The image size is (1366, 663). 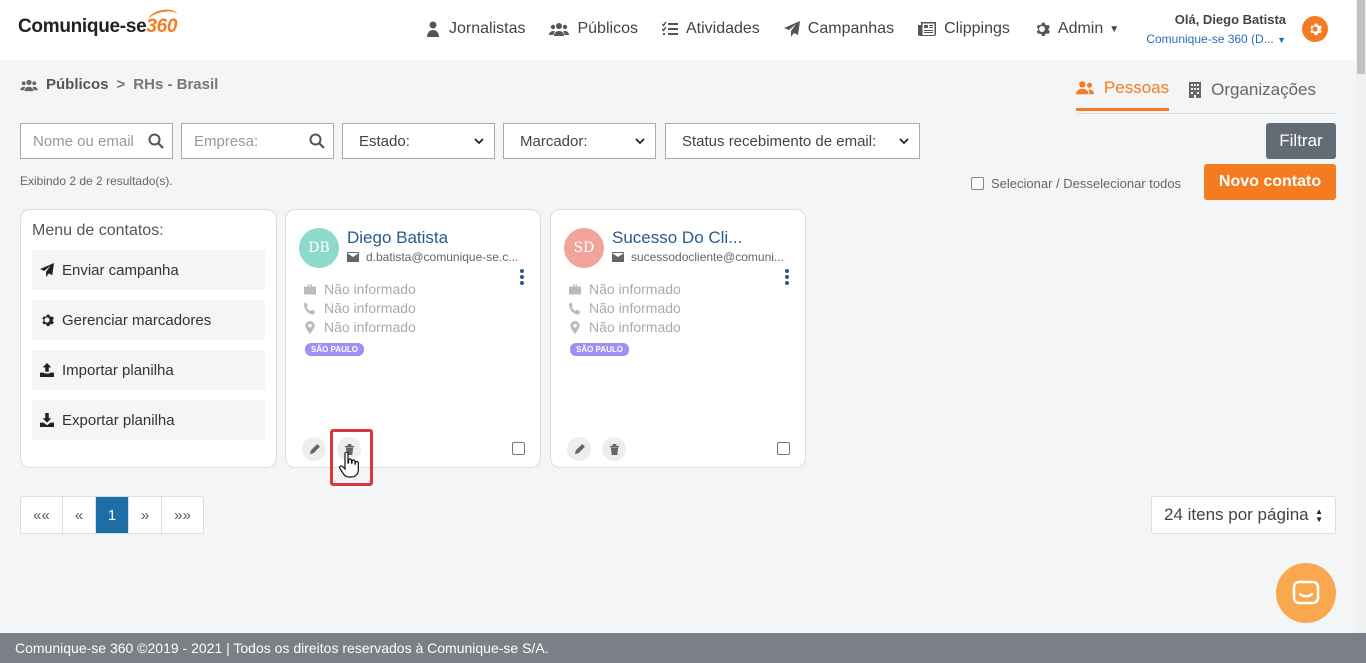 I want to click on avatar: SD, so click(x=584, y=248).